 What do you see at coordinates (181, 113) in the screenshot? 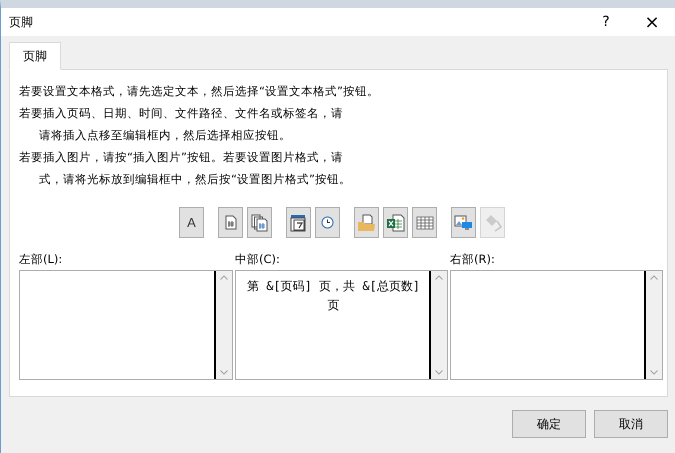
I see `instruction-text: 若要插入页码、日期、时间、文件路径、文件名或标签名，请` at bounding box center [181, 113].